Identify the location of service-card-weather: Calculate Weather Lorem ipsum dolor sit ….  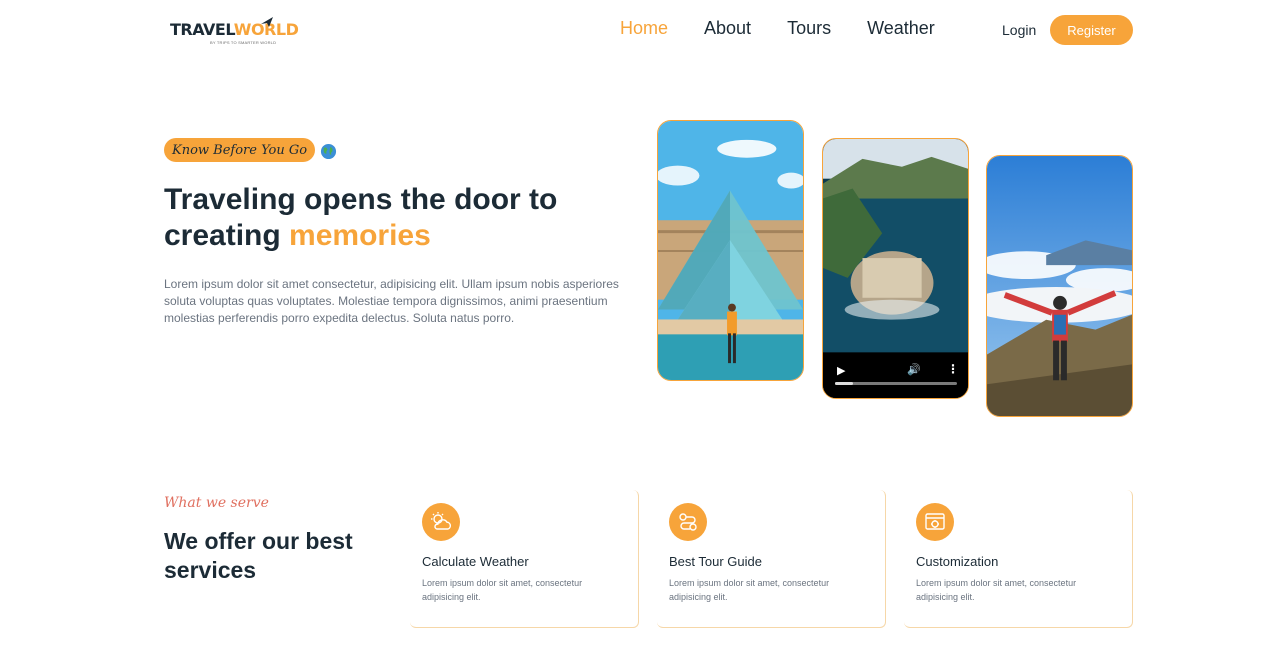
(524, 559).